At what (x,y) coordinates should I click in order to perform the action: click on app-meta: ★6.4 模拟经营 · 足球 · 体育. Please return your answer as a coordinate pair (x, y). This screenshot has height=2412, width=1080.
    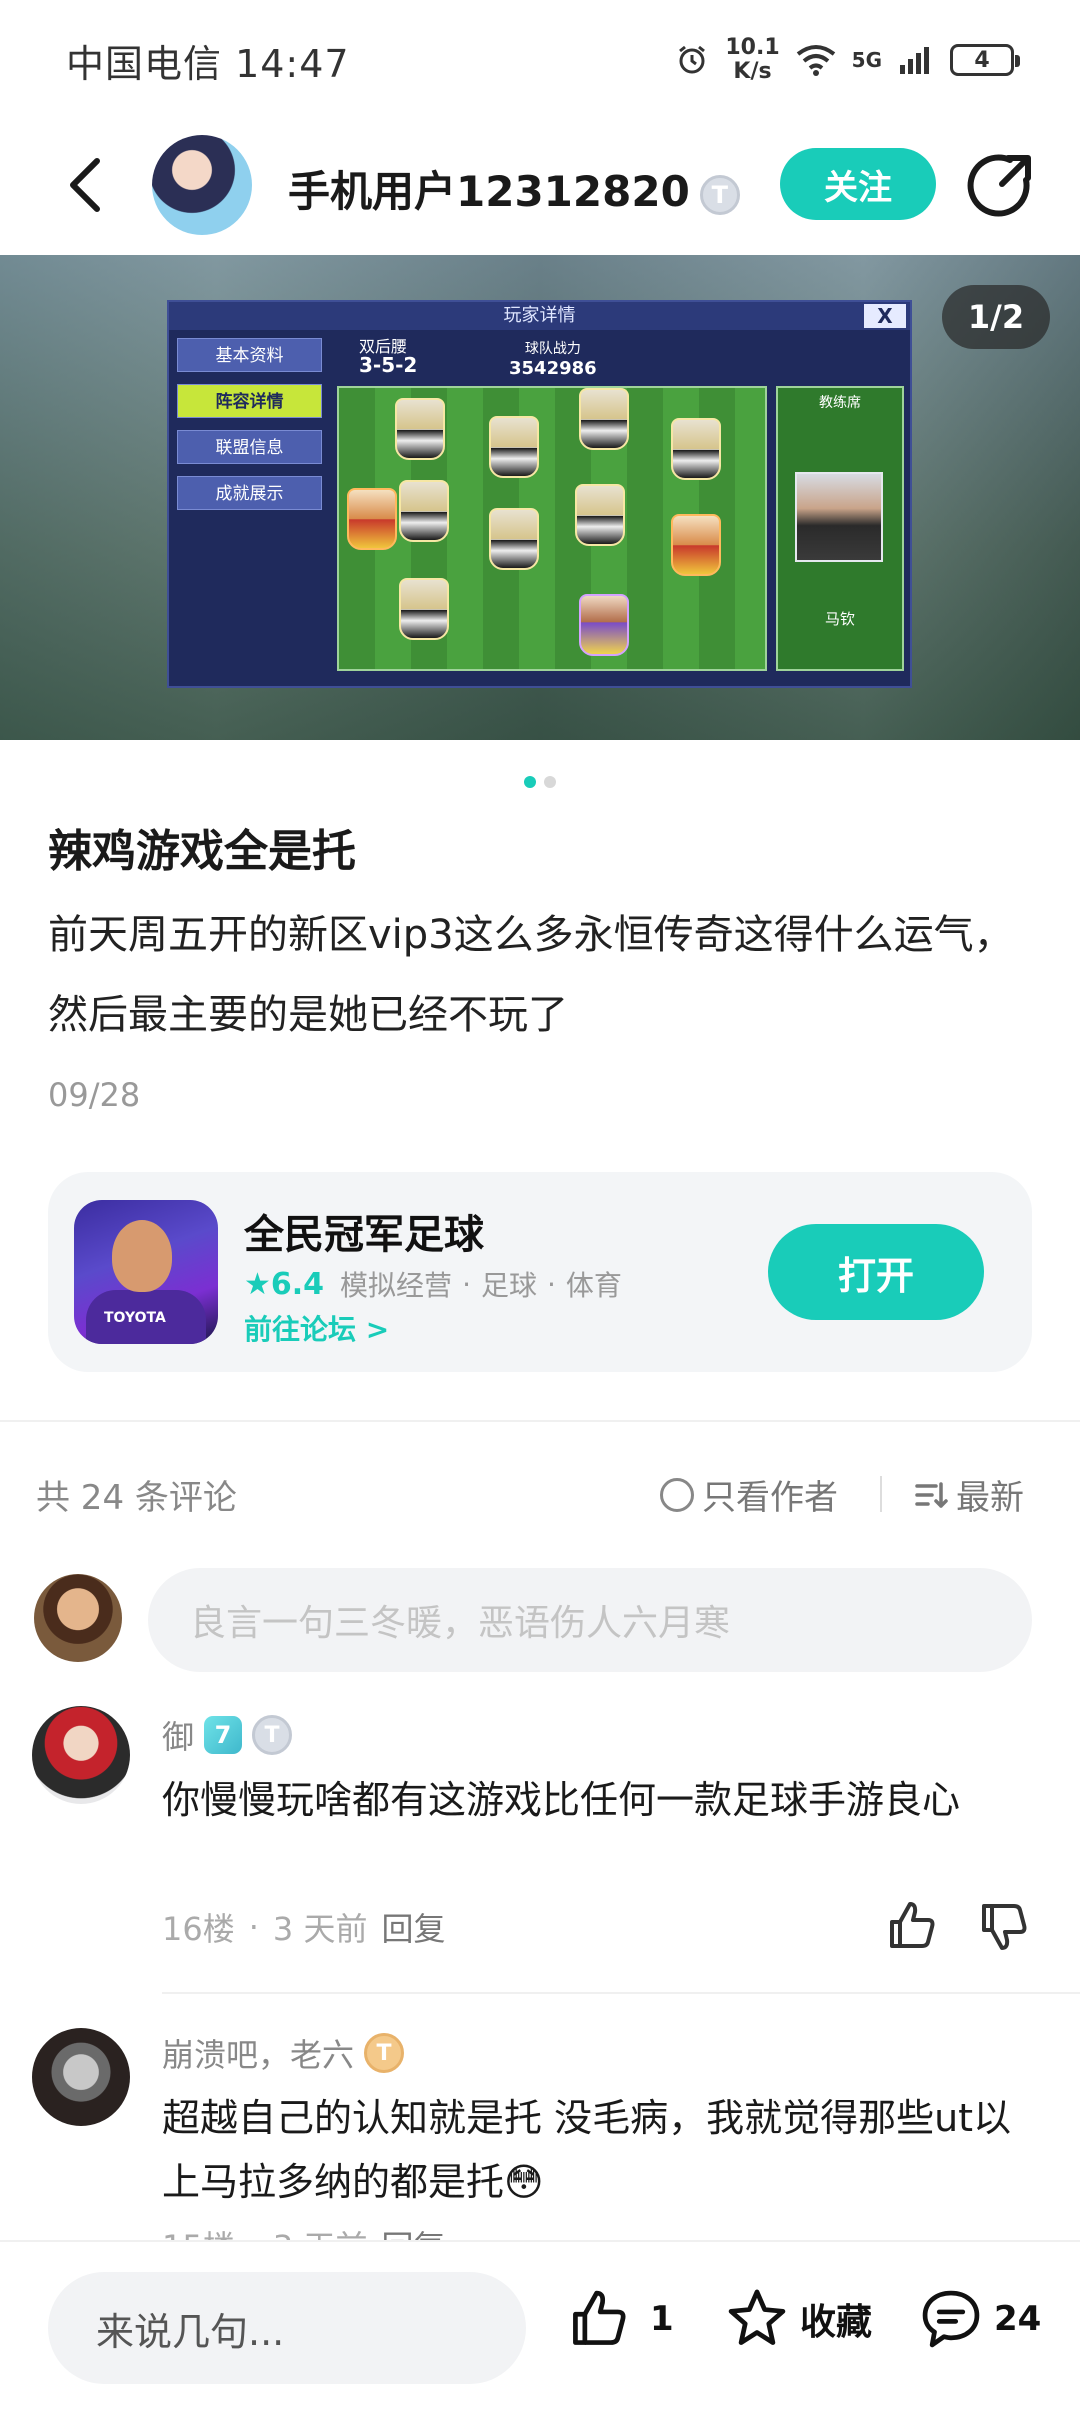
    Looking at the image, I should click on (433, 1284).